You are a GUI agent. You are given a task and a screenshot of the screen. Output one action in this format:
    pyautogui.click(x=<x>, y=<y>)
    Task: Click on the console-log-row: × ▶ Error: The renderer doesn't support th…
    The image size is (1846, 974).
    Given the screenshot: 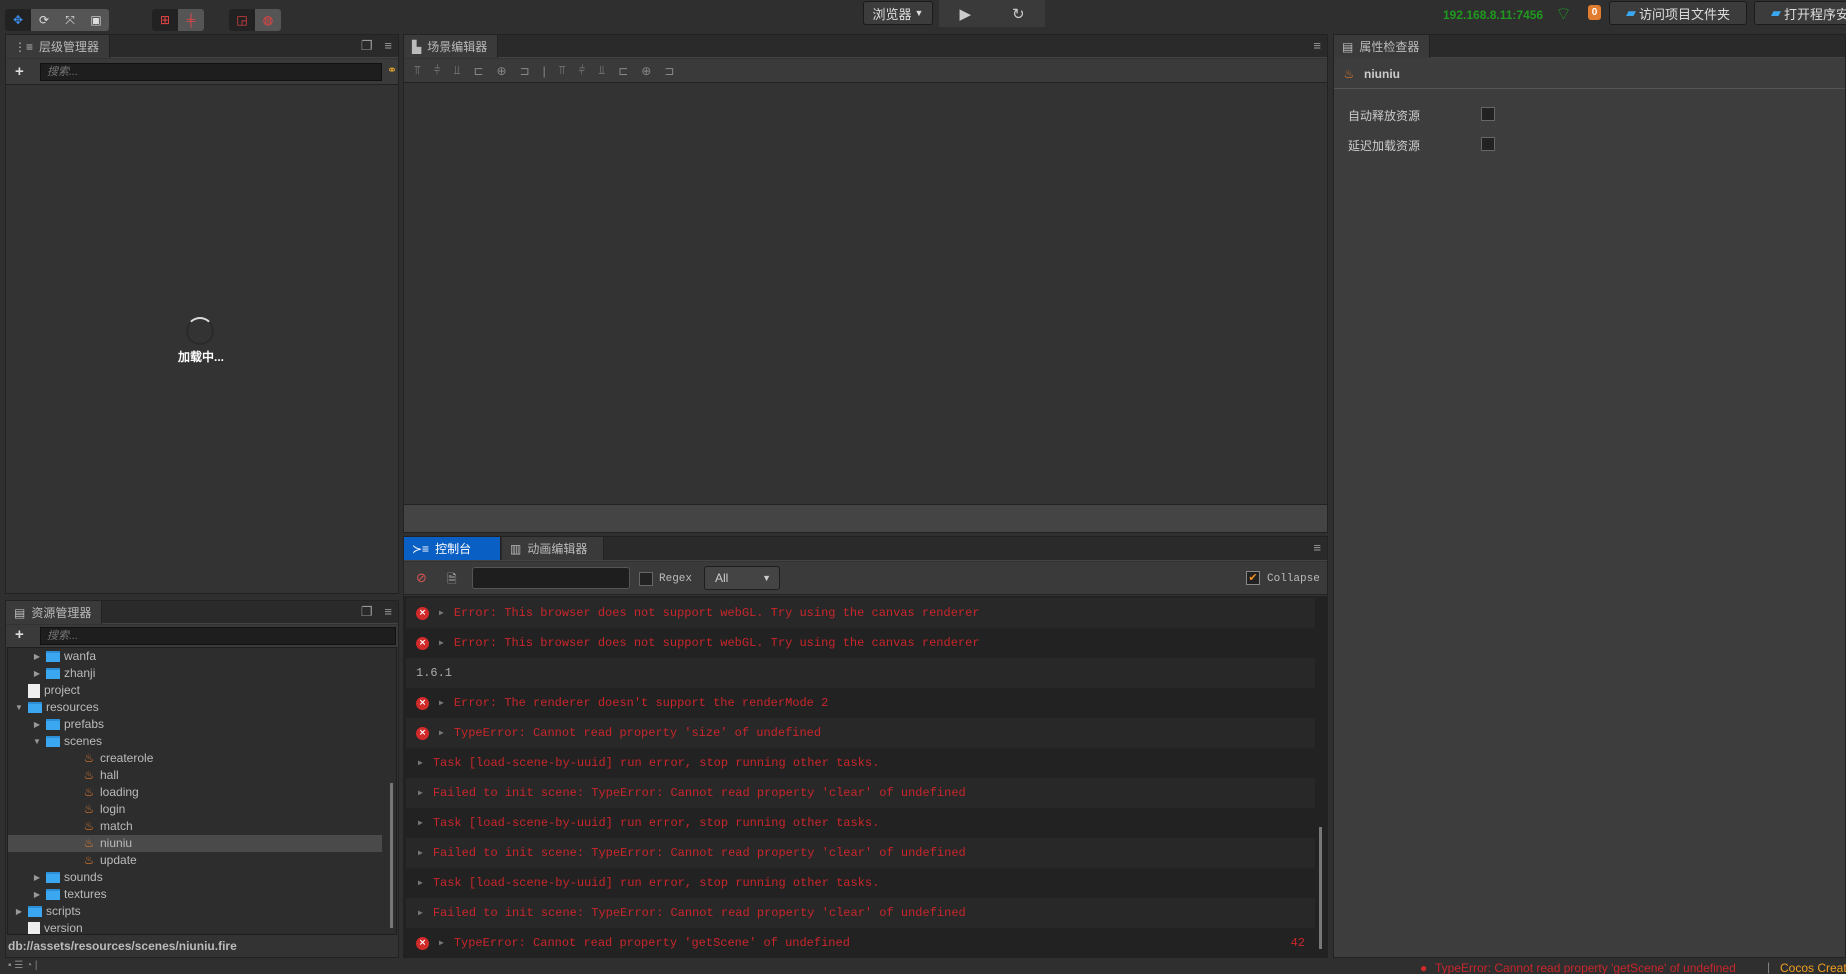 What is the action you would take?
    pyautogui.click(x=860, y=703)
    